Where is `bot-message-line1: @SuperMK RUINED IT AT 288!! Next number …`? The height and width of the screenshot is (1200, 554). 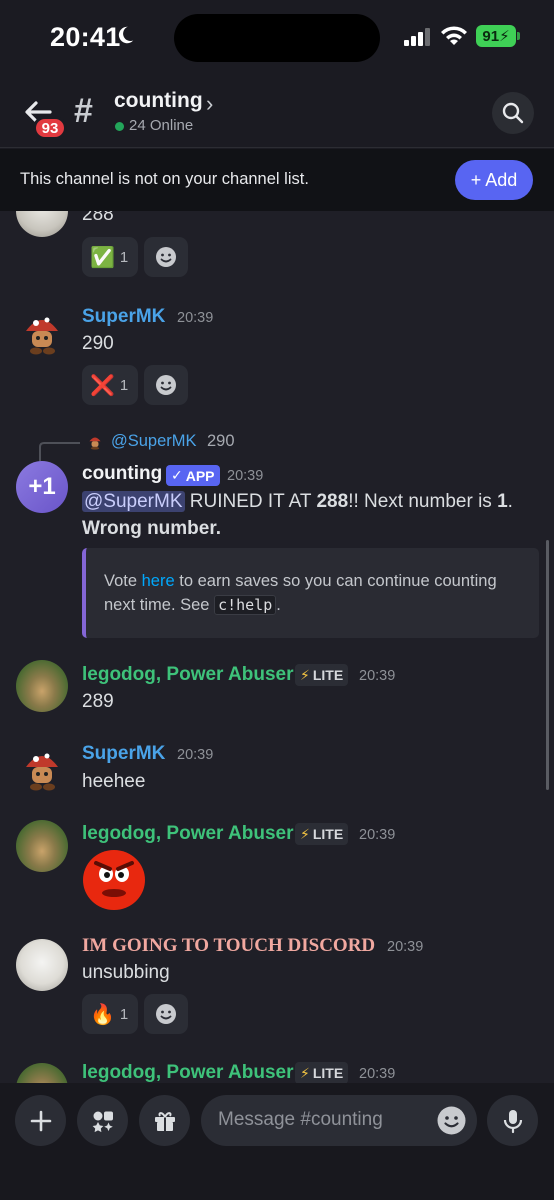 bot-message-line1: @SuperMK RUINED IT AT 288!! Next number … is located at coordinates (297, 502).